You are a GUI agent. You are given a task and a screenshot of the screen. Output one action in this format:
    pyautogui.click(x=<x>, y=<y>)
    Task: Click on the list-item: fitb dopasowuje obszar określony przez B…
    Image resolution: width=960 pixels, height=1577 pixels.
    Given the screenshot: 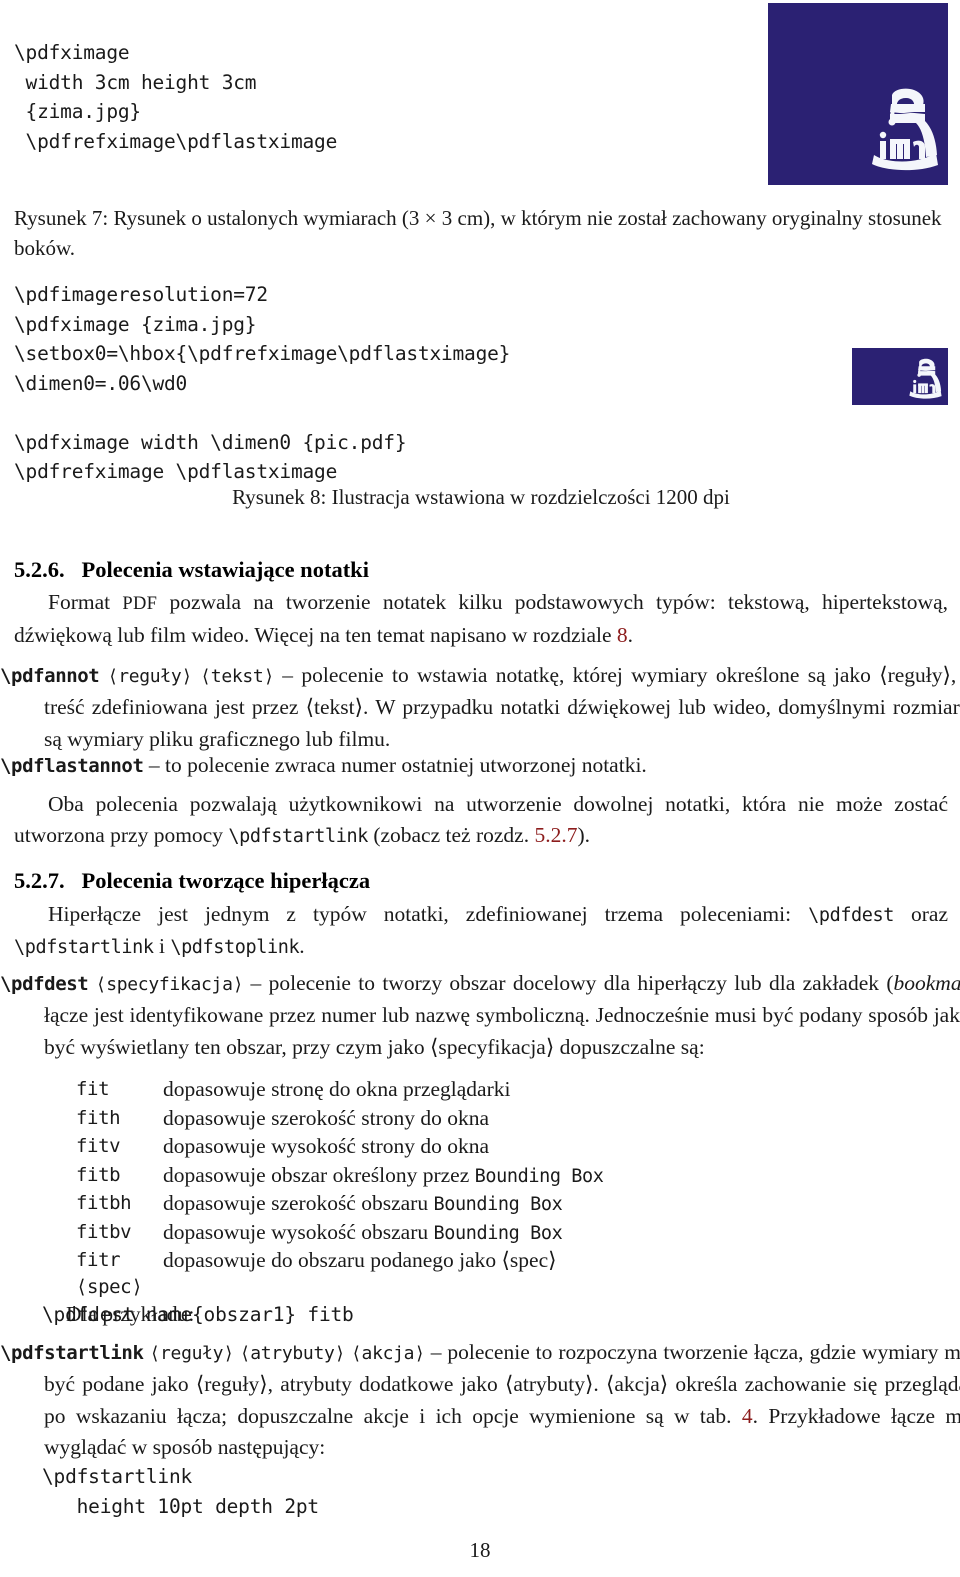 What is the action you would take?
    pyautogui.click(x=474, y=1176)
    